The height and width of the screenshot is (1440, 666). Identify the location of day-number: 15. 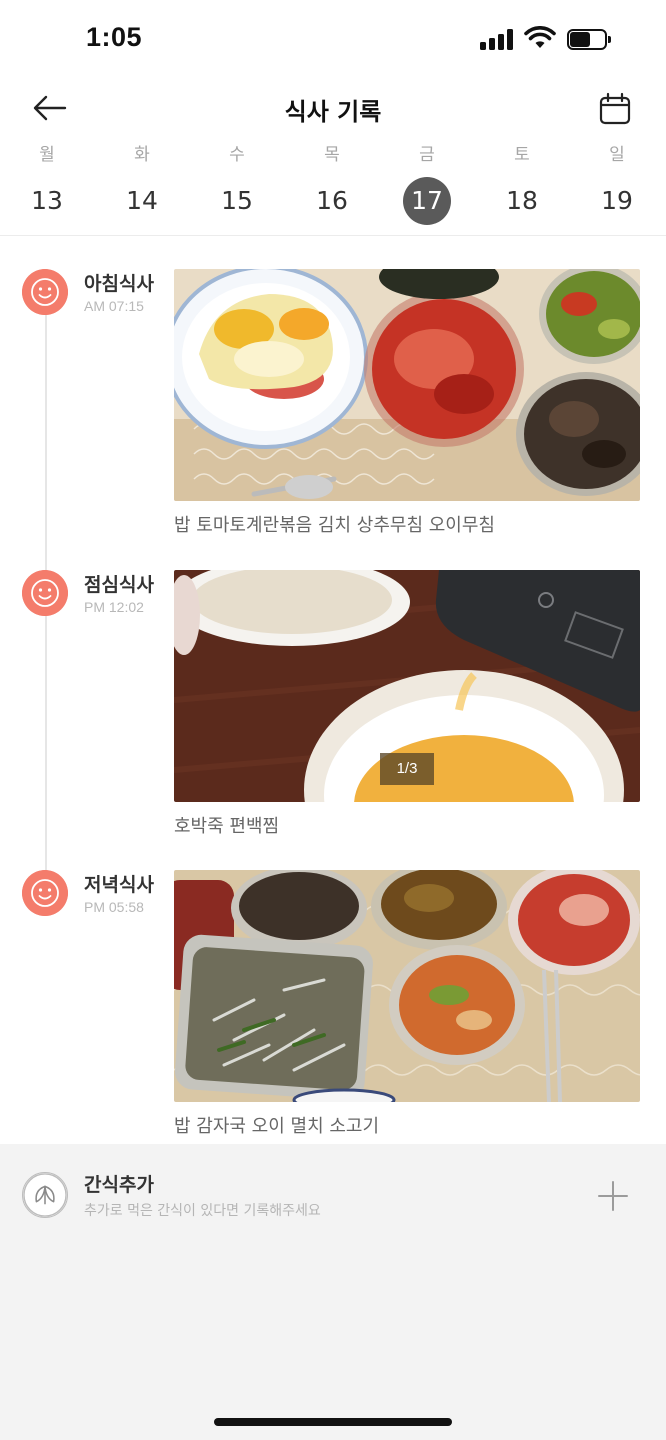
(237, 200).